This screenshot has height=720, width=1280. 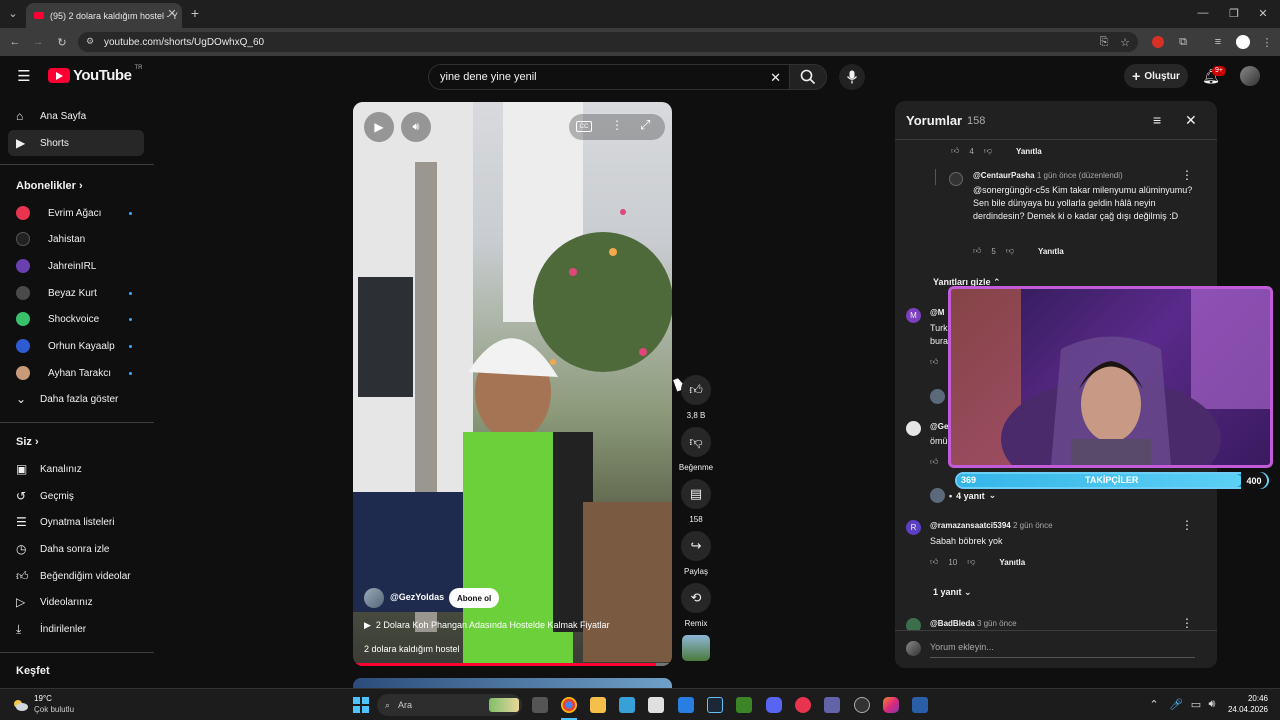 What do you see at coordinates (696, 546) in the screenshot?
I see `share-button: ↪` at bounding box center [696, 546].